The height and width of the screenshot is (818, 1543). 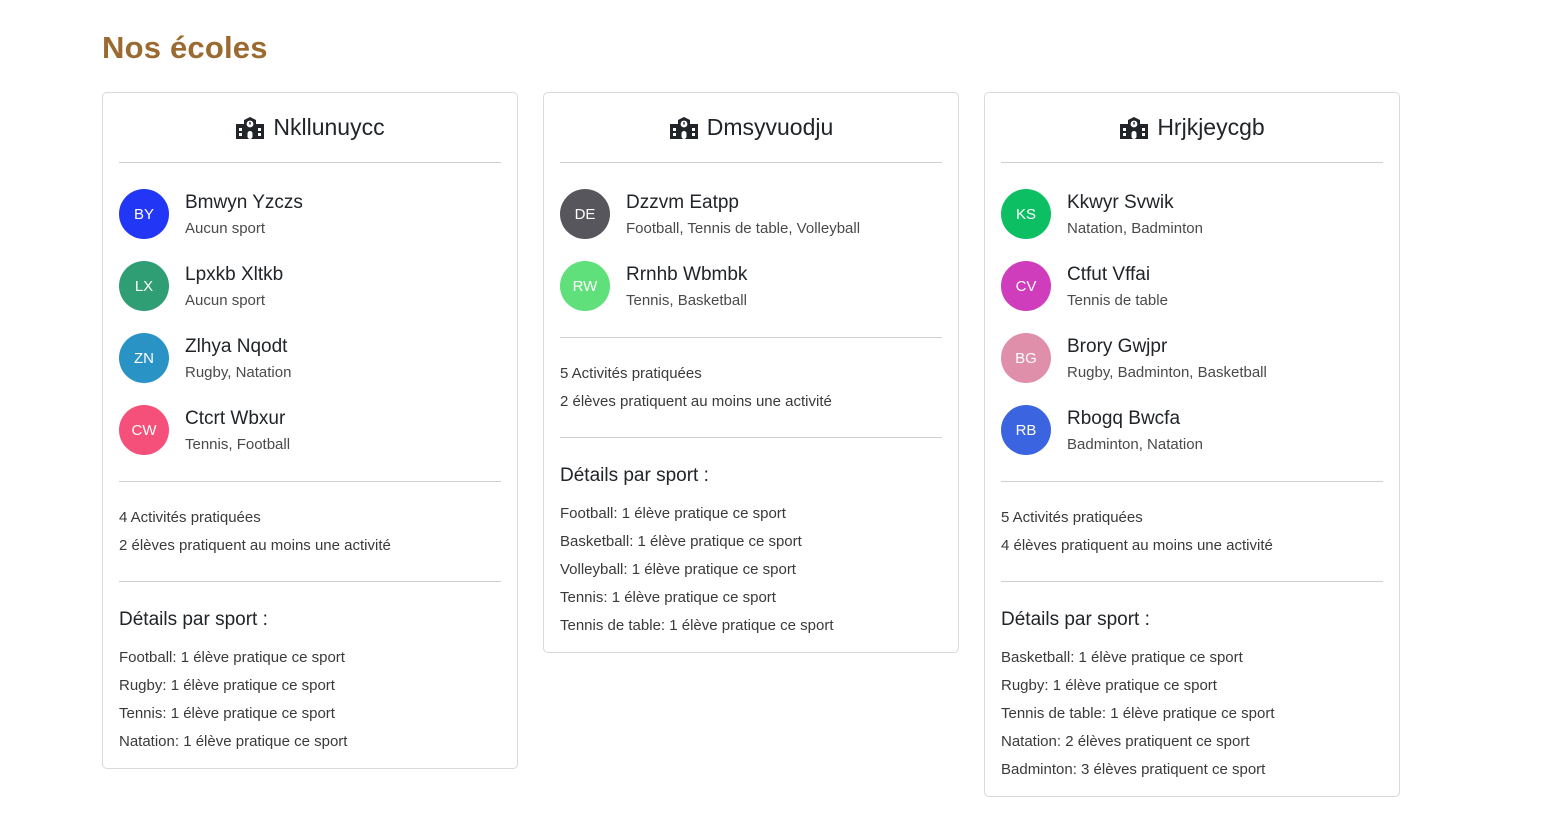 I want to click on student-sports: Tennis de table, so click(x=1117, y=300).